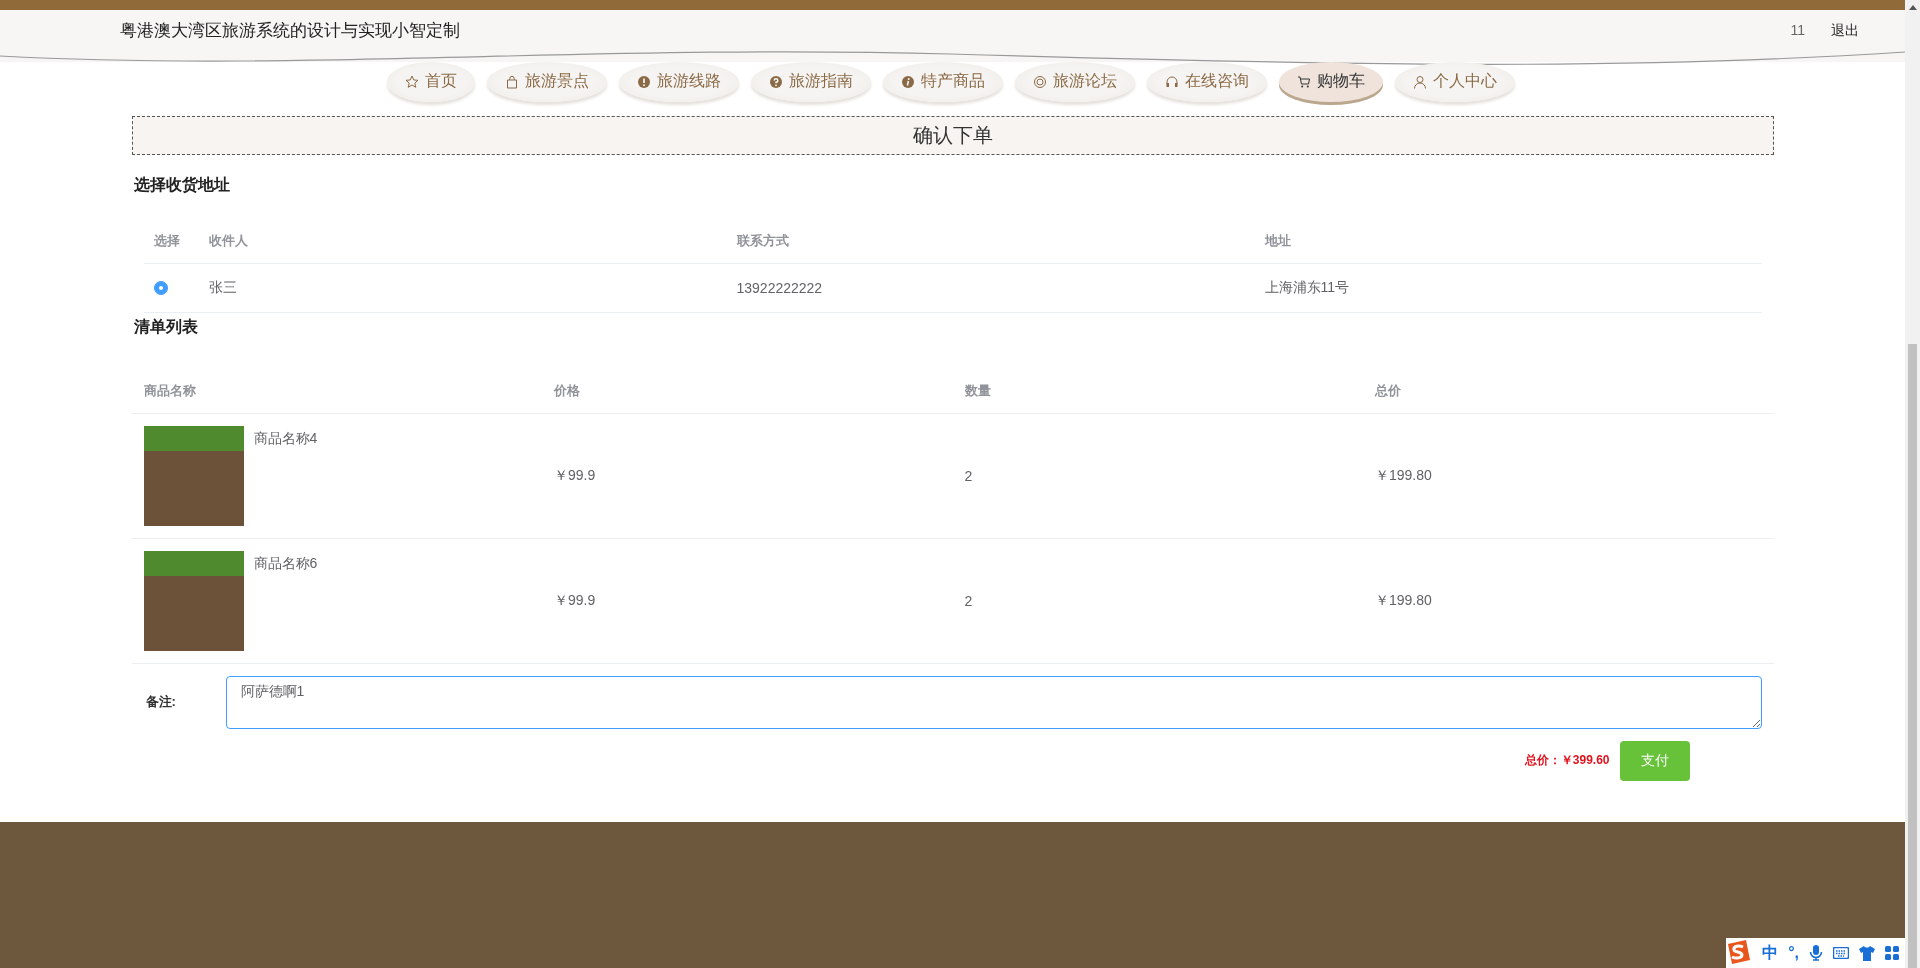 This screenshot has width=1920, height=968. What do you see at coordinates (430, 81) in the screenshot?
I see `nav-tab: 首页` at bounding box center [430, 81].